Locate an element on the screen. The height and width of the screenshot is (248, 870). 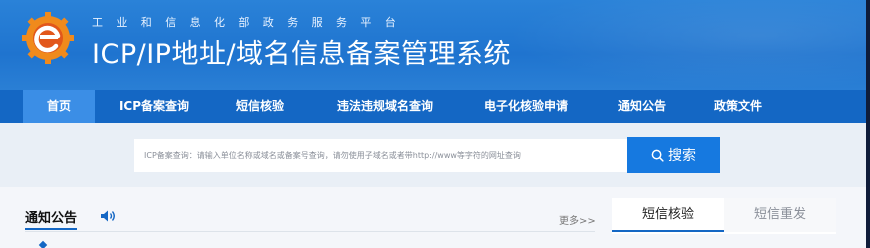
list-bullet-icon is located at coordinates (43, 244).